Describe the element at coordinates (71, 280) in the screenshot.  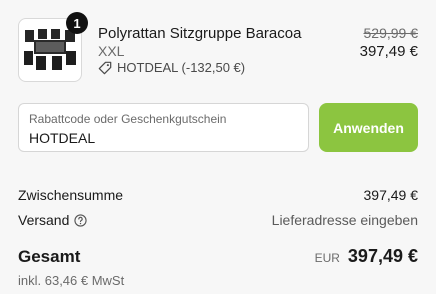
I see `tax-note: inkl. 63,46 € MwSt` at that location.